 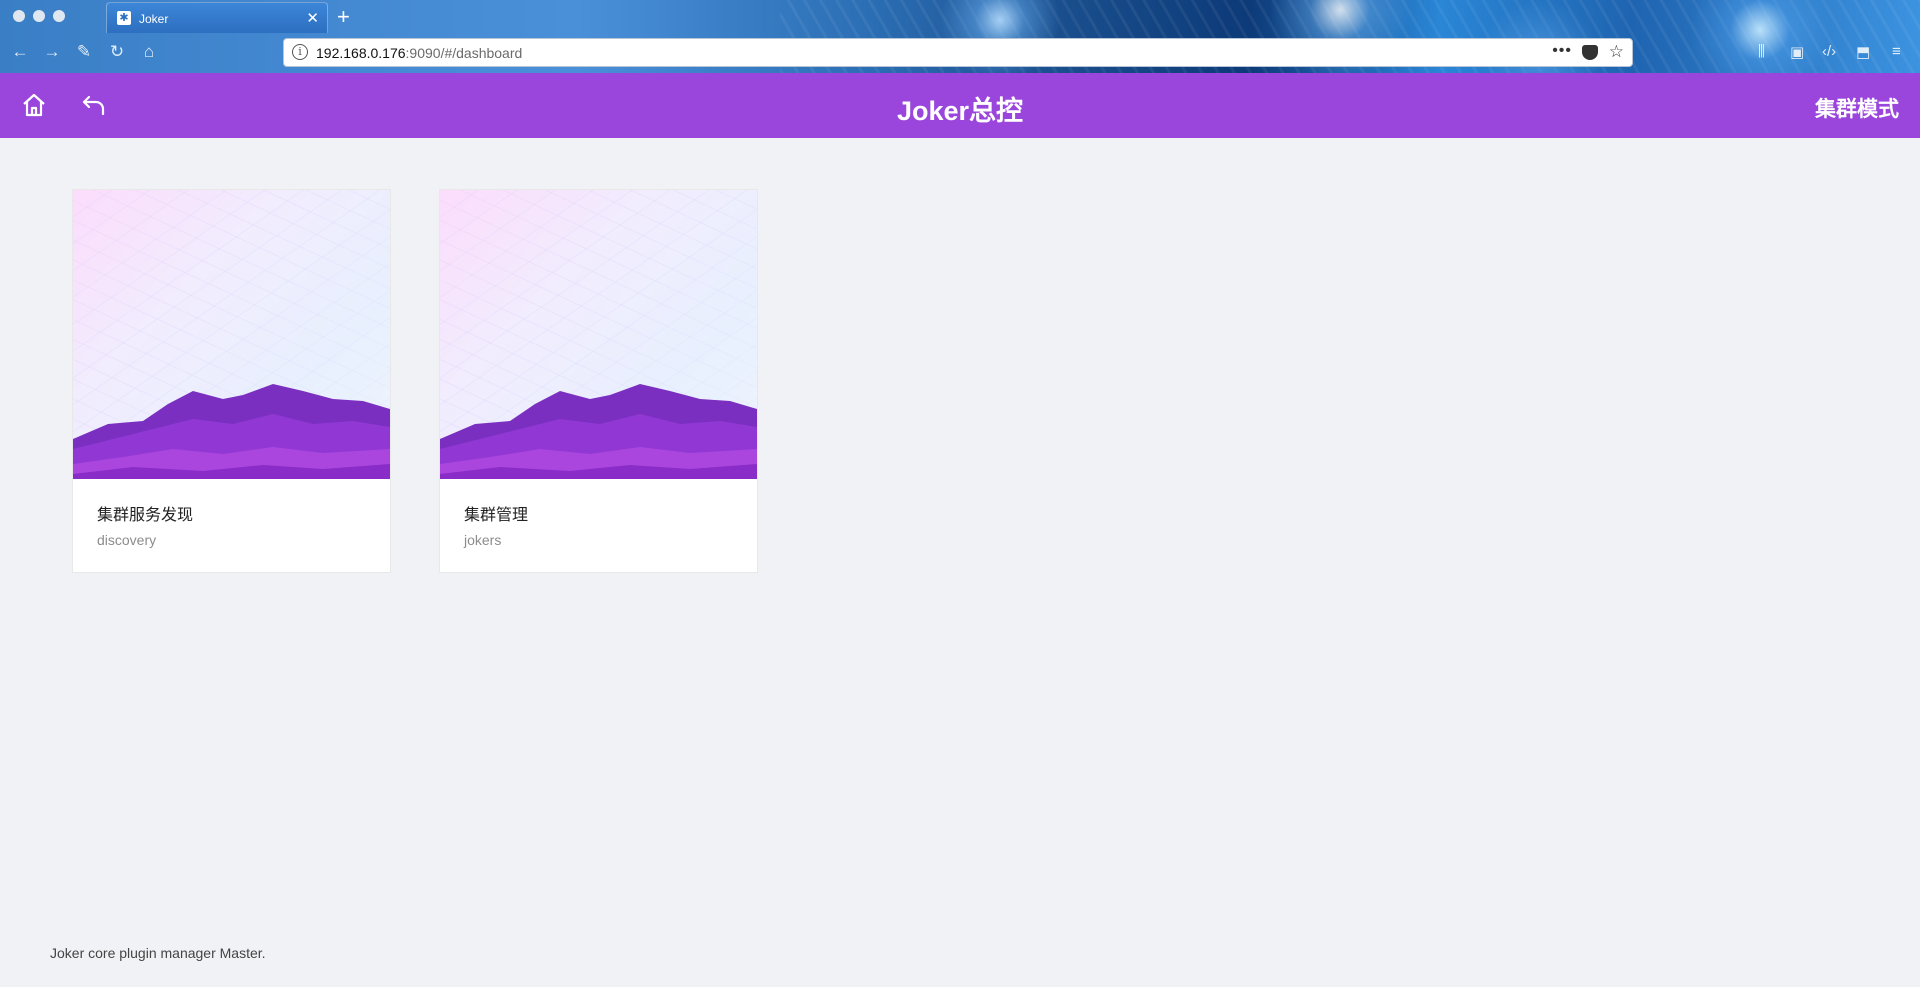 I want to click on site-info-icon: i, so click(x=300, y=52).